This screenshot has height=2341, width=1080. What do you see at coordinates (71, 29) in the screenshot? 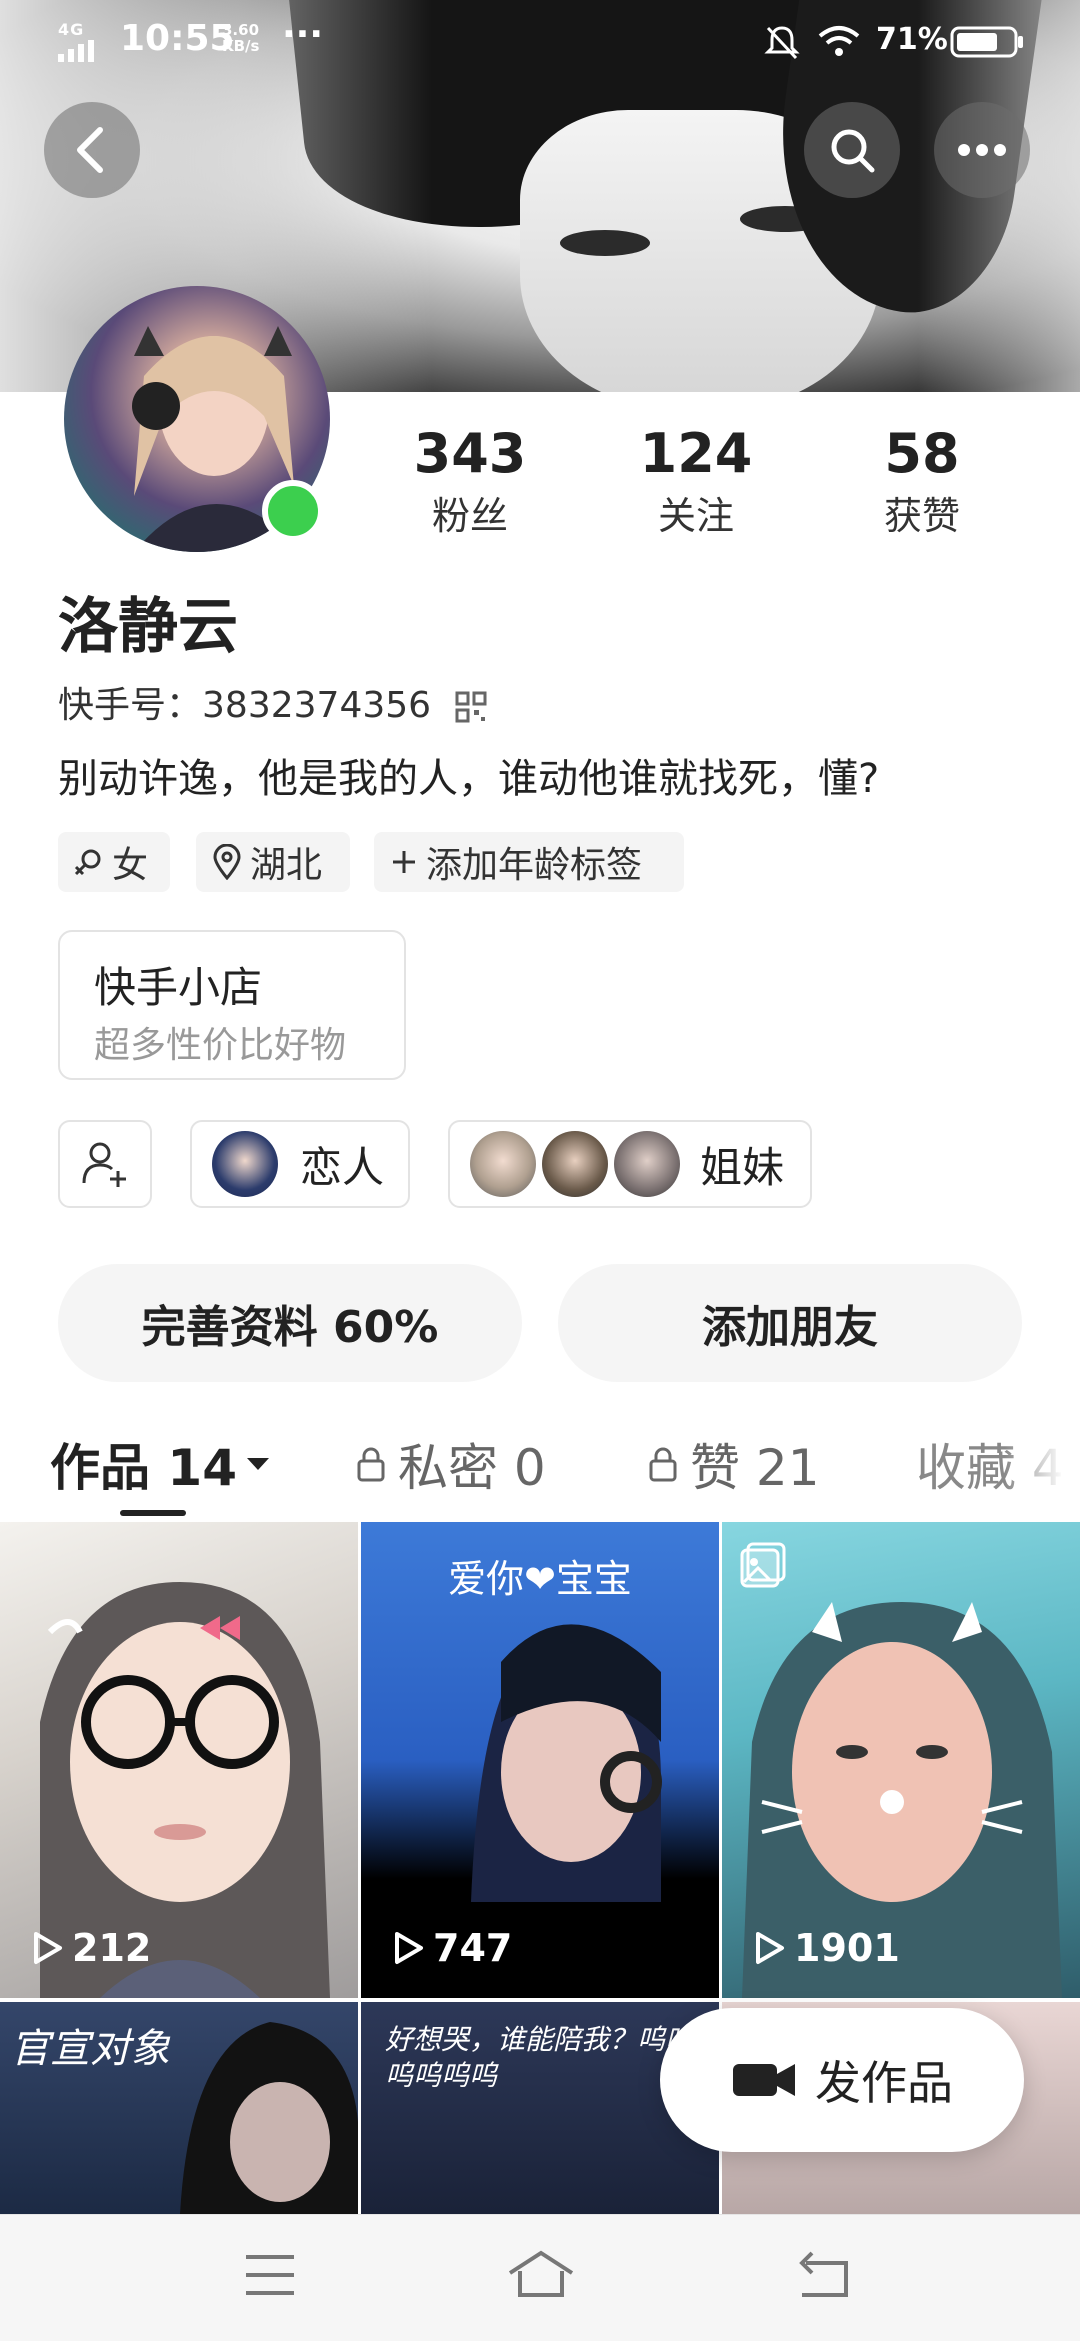
I see `network-indicator: 4G` at bounding box center [71, 29].